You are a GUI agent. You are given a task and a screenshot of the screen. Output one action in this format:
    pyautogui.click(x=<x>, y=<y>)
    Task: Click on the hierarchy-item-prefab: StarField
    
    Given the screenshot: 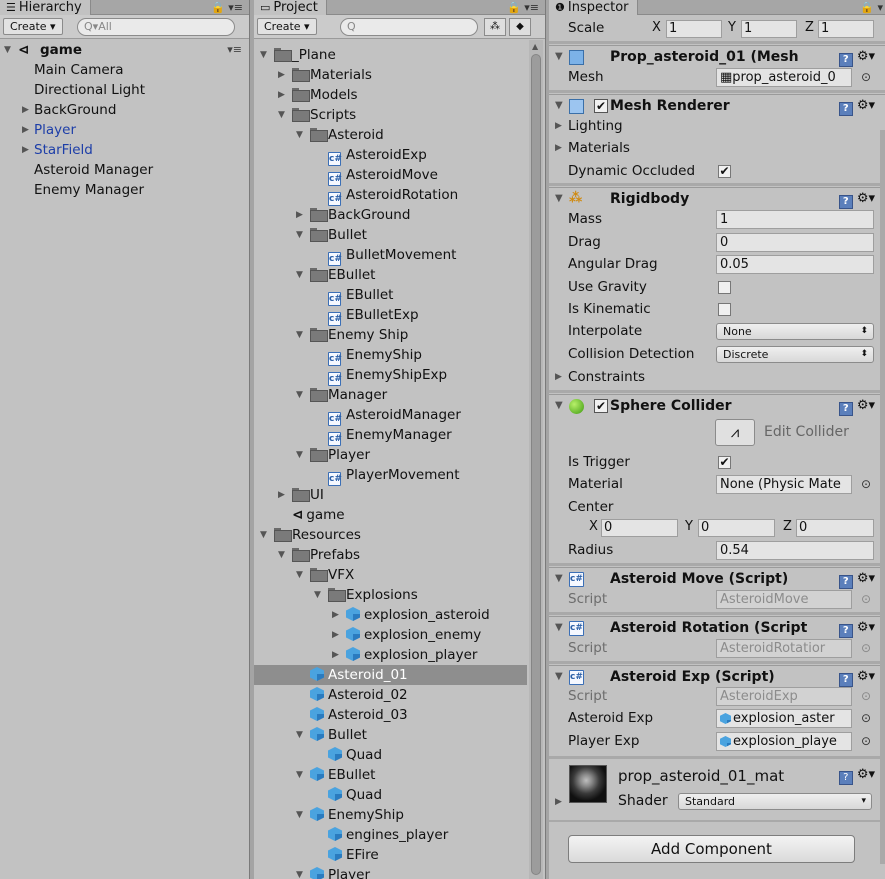 What is the action you would take?
    pyautogui.click(x=63, y=150)
    